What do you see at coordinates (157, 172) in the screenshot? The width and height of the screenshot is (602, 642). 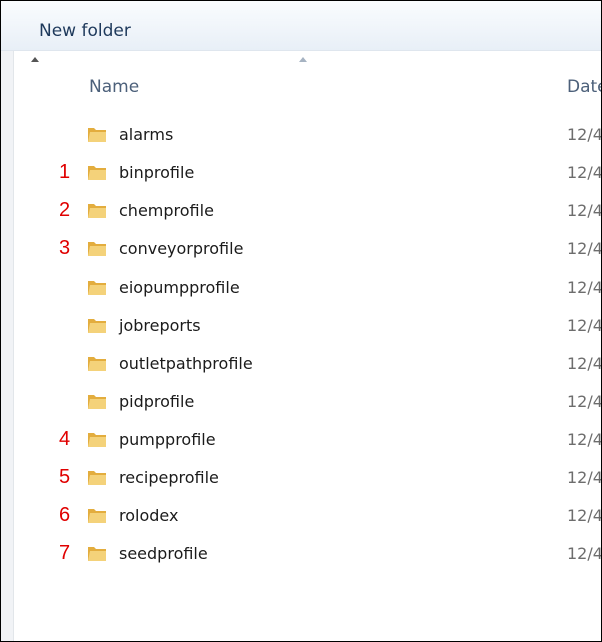 I see `folder-name: binprofile` at bounding box center [157, 172].